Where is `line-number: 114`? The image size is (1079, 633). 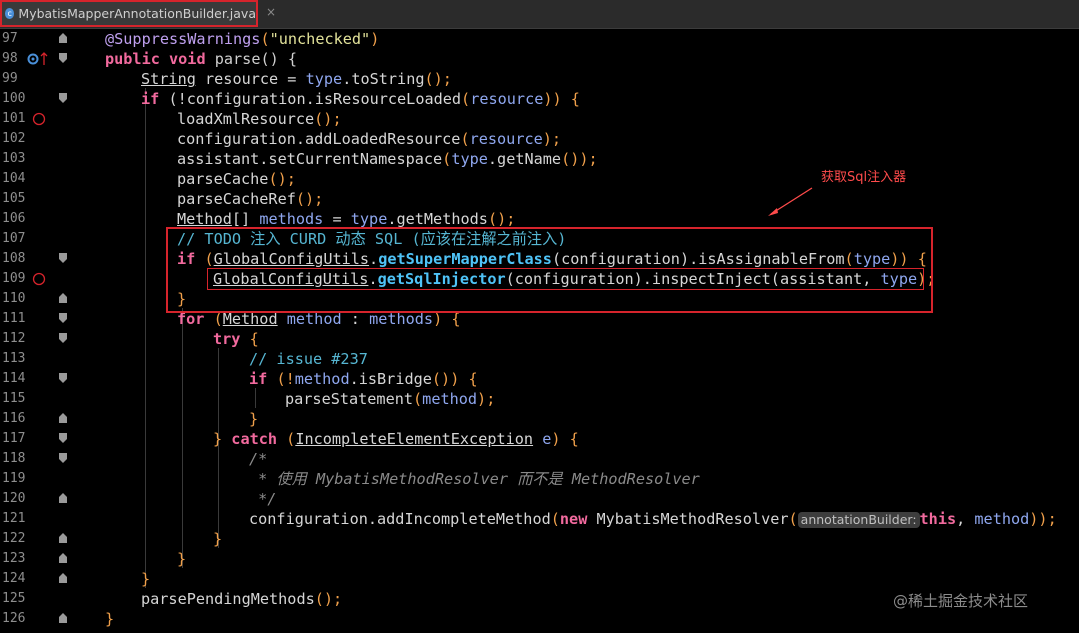 line-number: 114 is located at coordinates (13, 379).